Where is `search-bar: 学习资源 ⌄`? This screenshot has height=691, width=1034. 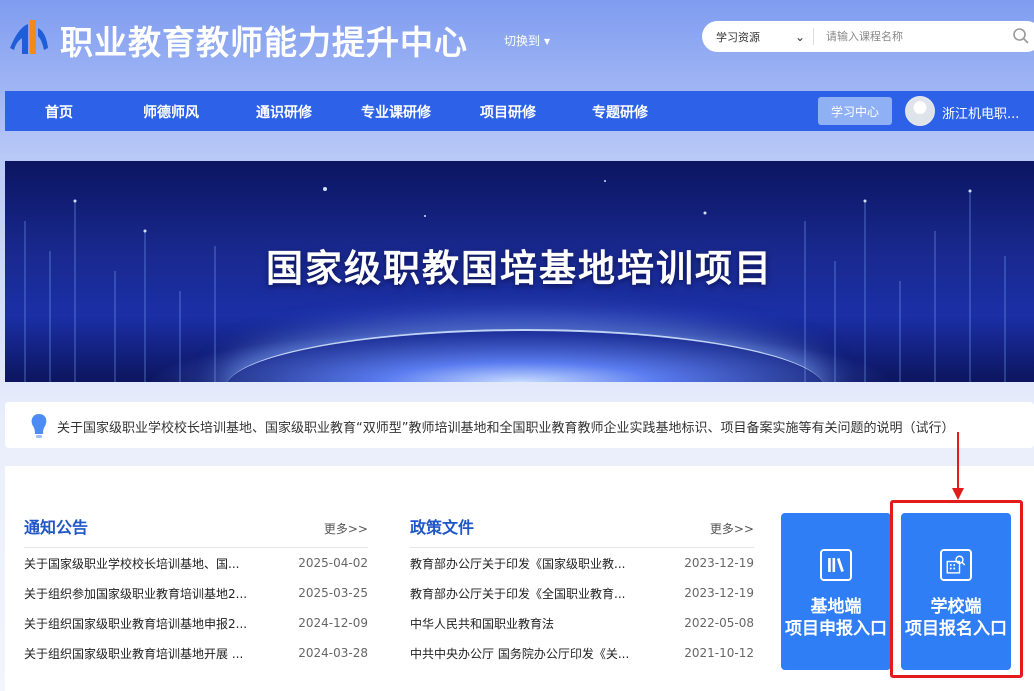 search-bar: 学习资源 ⌄ is located at coordinates (868, 36).